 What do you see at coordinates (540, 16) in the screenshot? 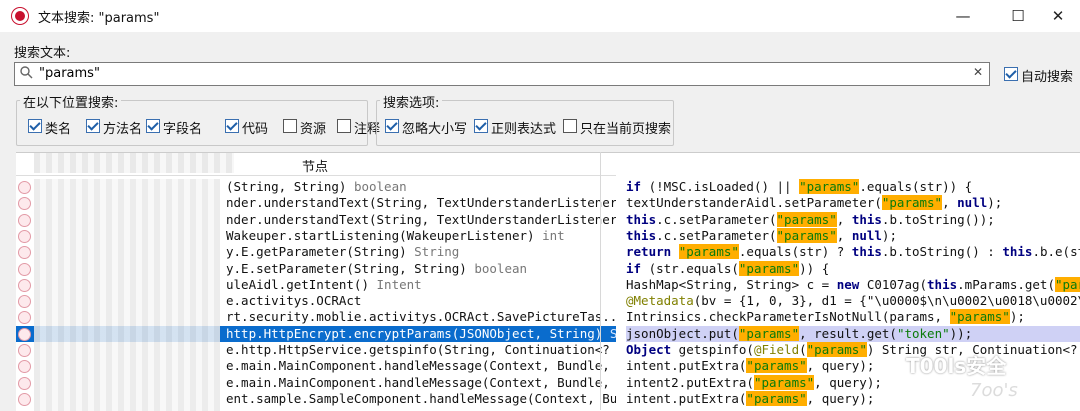
I see `title-bar: 文本搜索: "params" — ☐ ✕` at bounding box center [540, 16].